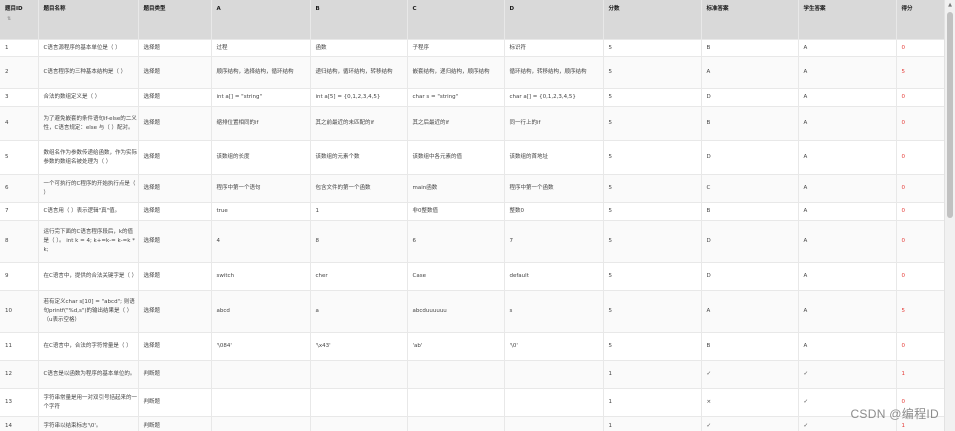 This screenshot has width=955, height=431. What do you see at coordinates (554, 72) in the screenshot?
I see `cell-option-d: 循环结构，转移结构，顺序结构` at bounding box center [554, 72].